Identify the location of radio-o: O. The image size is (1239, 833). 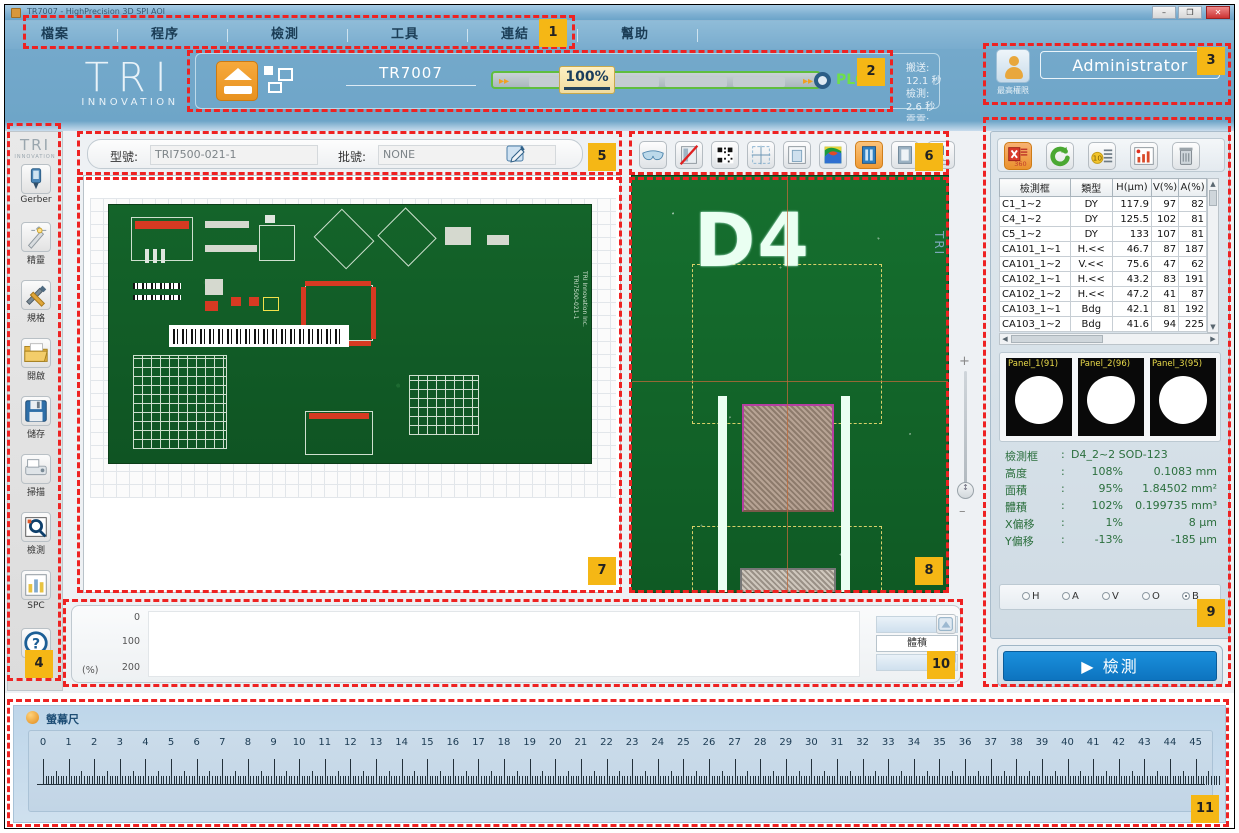
(1151, 596).